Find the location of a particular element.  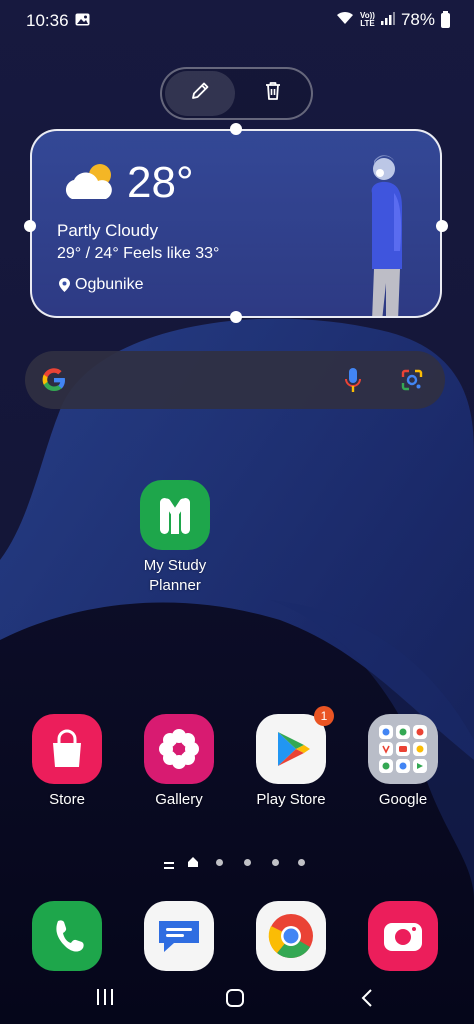

signal-icon is located at coordinates (387, 20).